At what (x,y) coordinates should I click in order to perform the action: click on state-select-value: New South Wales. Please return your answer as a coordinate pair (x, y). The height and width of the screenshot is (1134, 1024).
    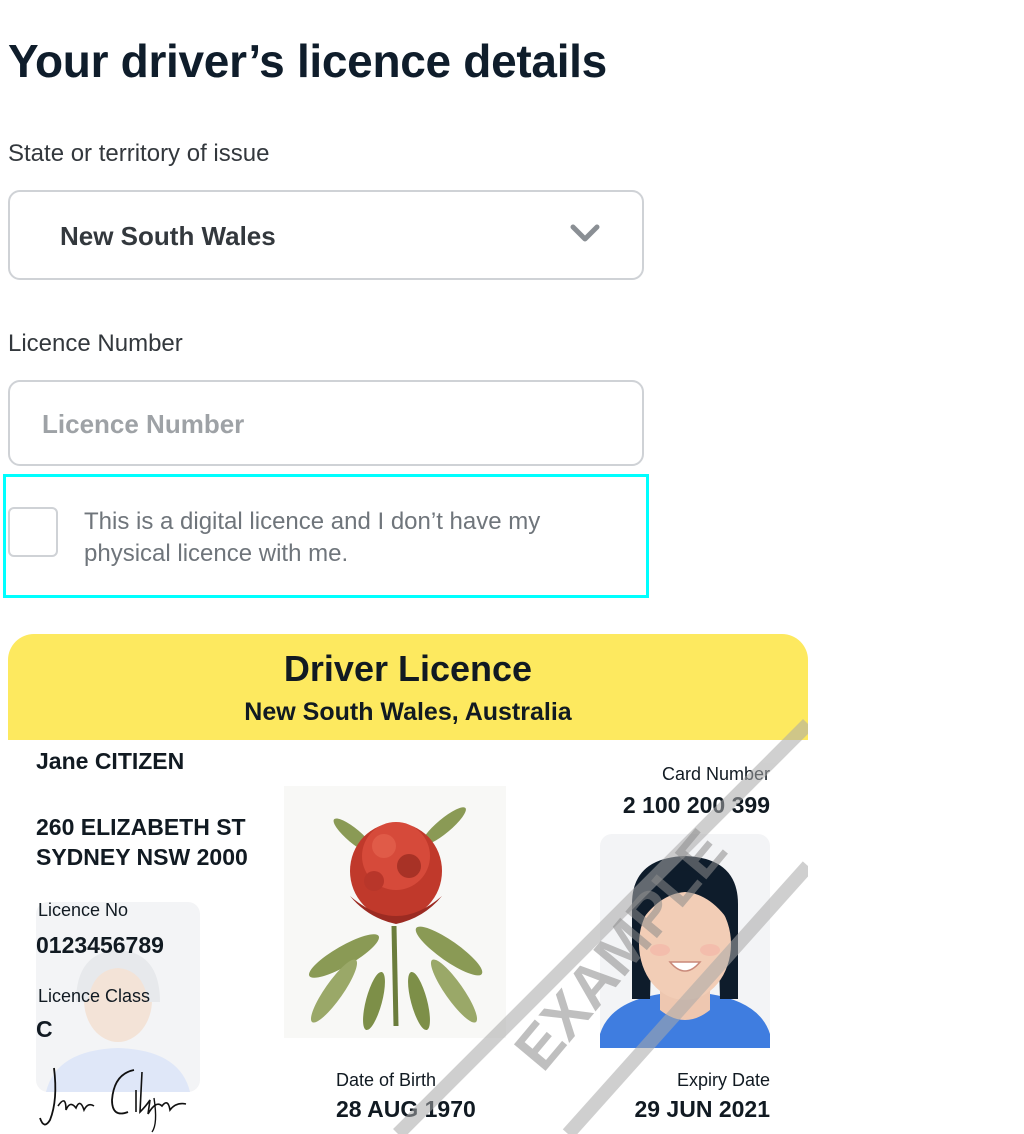
    Looking at the image, I should click on (168, 236).